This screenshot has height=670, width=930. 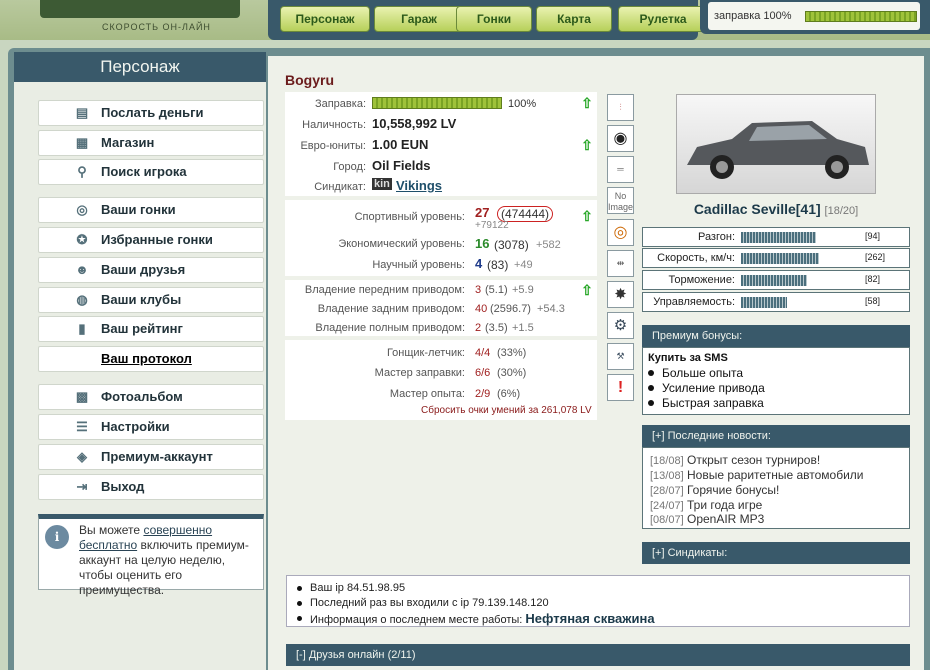 I want to click on econ-points: (3078), so click(x=511, y=245).